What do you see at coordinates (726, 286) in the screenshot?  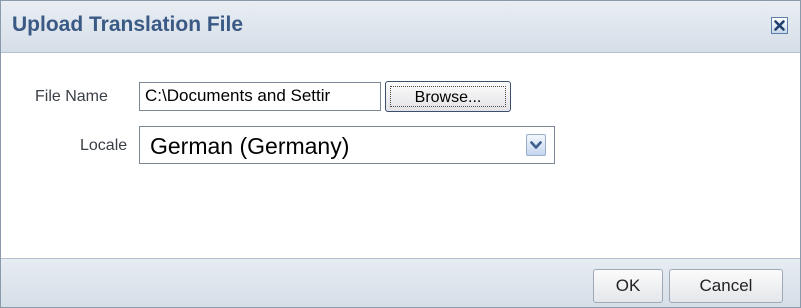 I see `cancel-button: Cancel` at bounding box center [726, 286].